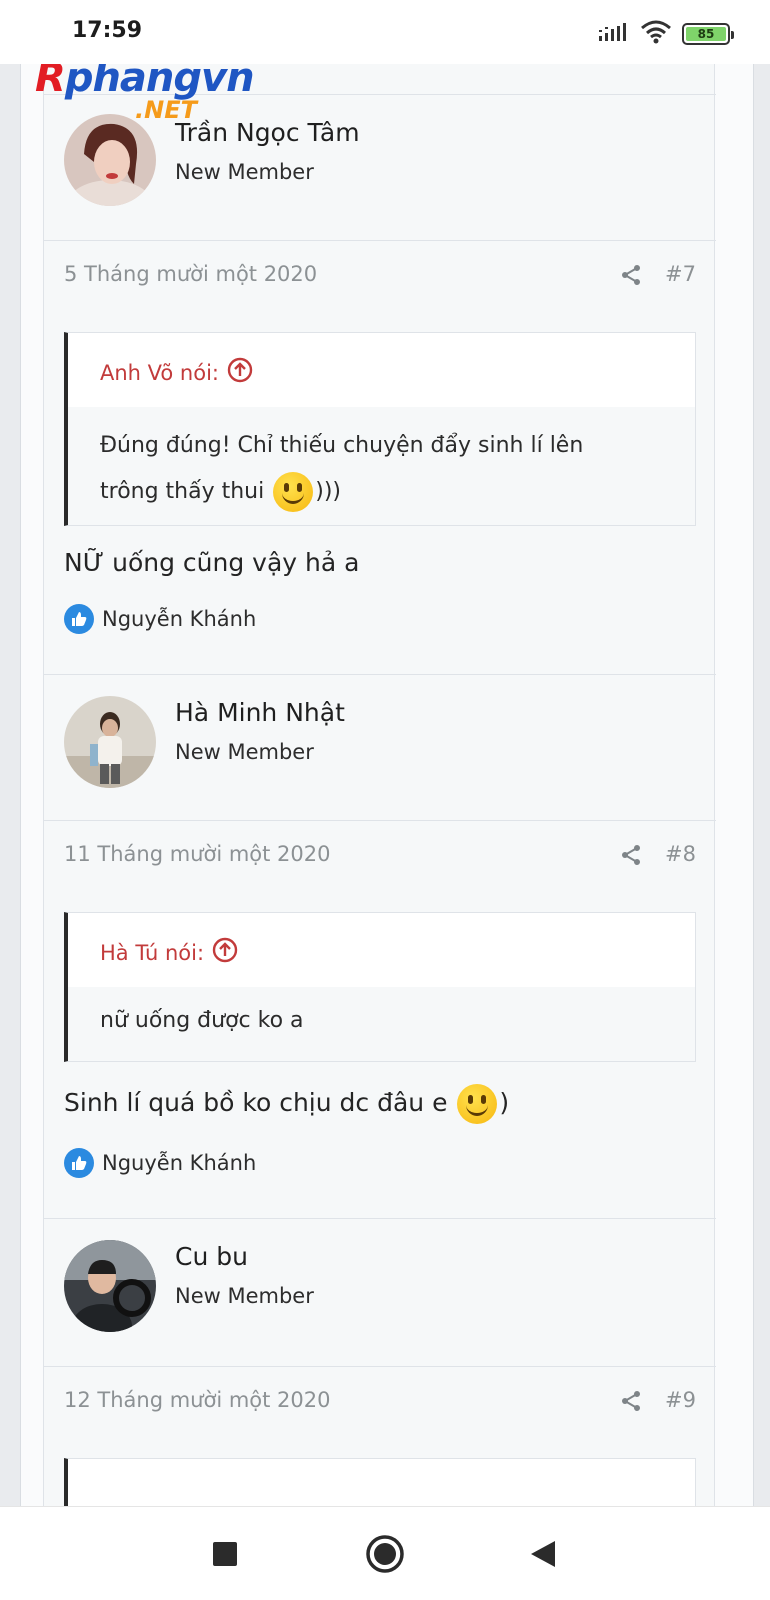 The width and height of the screenshot is (770, 1600). I want to click on post-meta: 12 Tháng mười một 2020 #9, so click(380, 1403).